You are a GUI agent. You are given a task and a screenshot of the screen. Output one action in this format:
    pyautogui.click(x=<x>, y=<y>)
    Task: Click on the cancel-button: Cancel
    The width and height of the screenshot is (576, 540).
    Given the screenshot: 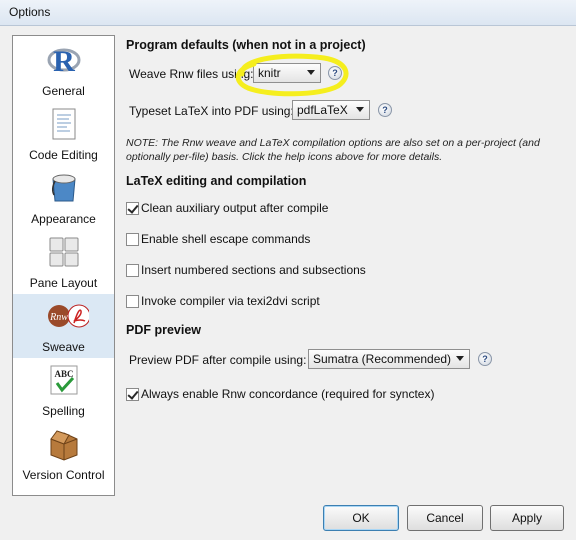 What is the action you would take?
    pyautogui.click(x=445, y=518)
    